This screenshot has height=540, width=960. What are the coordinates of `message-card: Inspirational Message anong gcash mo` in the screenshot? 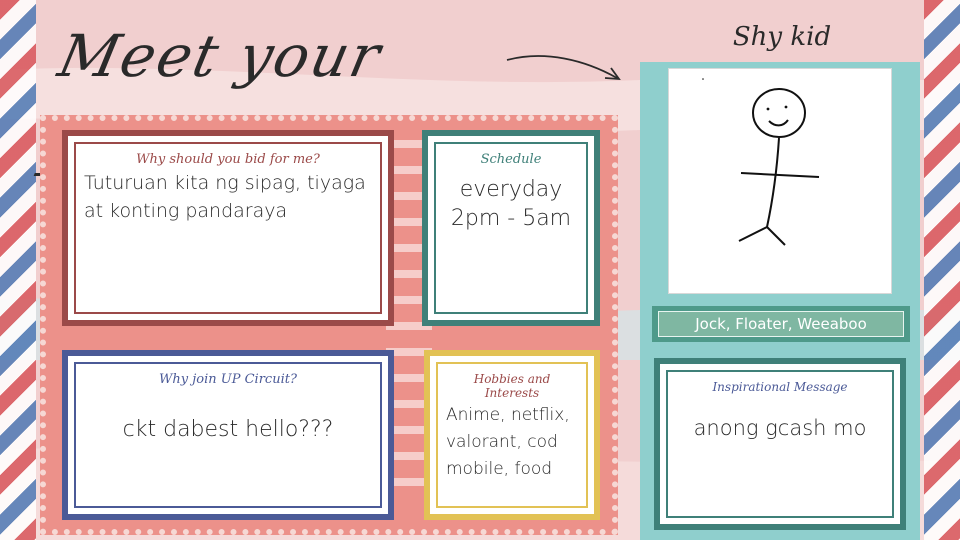 It's located at (780, 444).